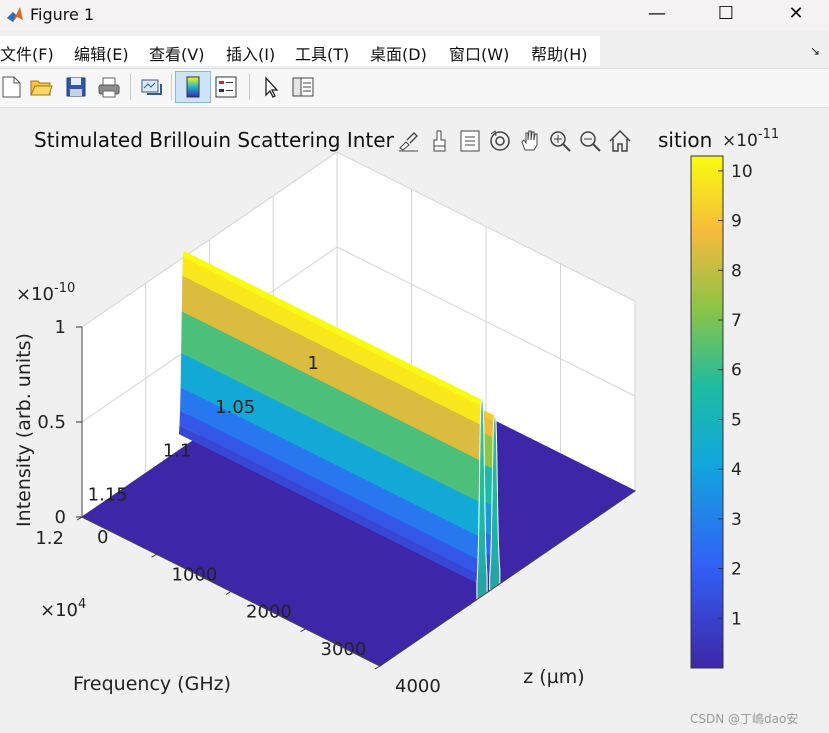 The image size is (829, 733). What do you see at coordinates (344, 649) in the screenshot?
I see `x-tick-label: 3000` at bounding box center [344, 649].